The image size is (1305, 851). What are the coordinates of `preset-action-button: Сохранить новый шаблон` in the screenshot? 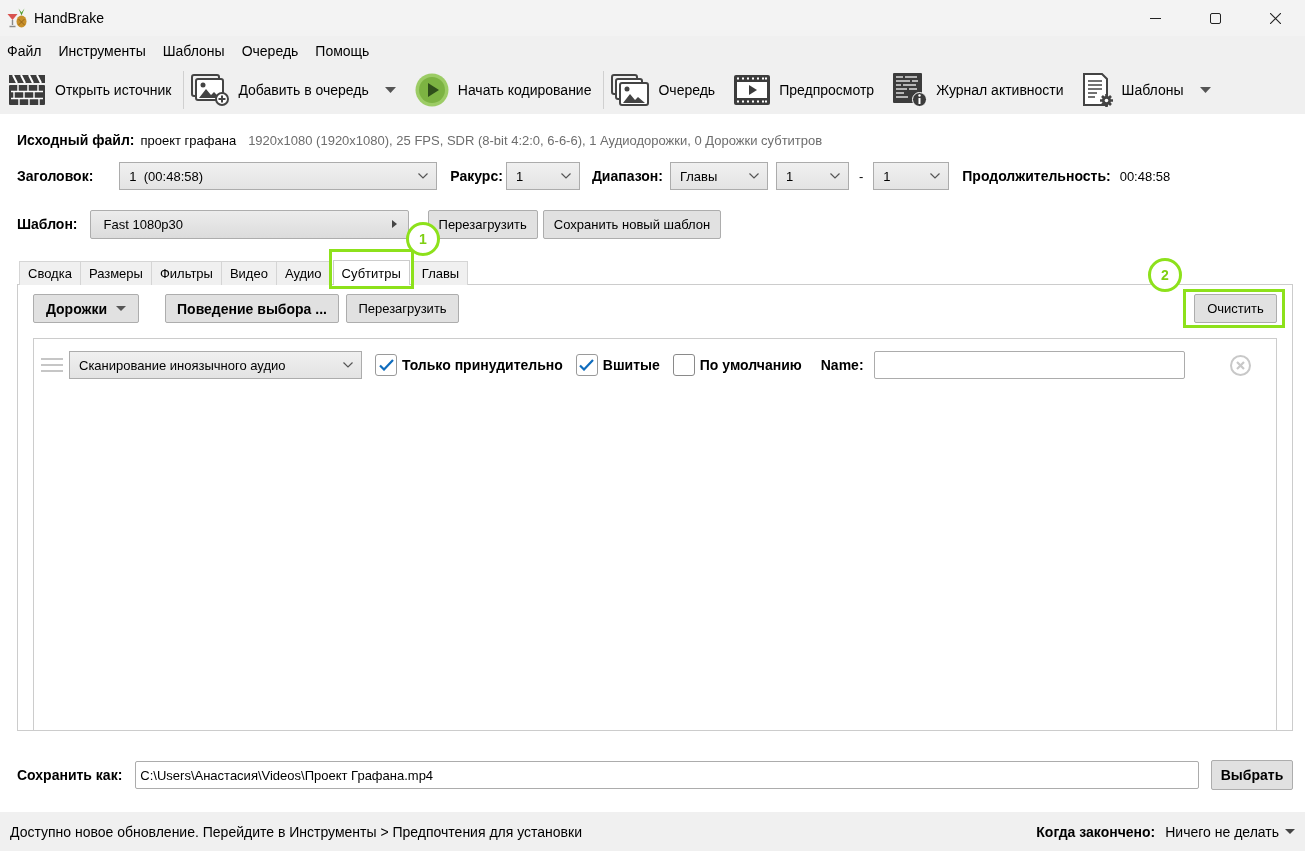 It's located at (632, 224).